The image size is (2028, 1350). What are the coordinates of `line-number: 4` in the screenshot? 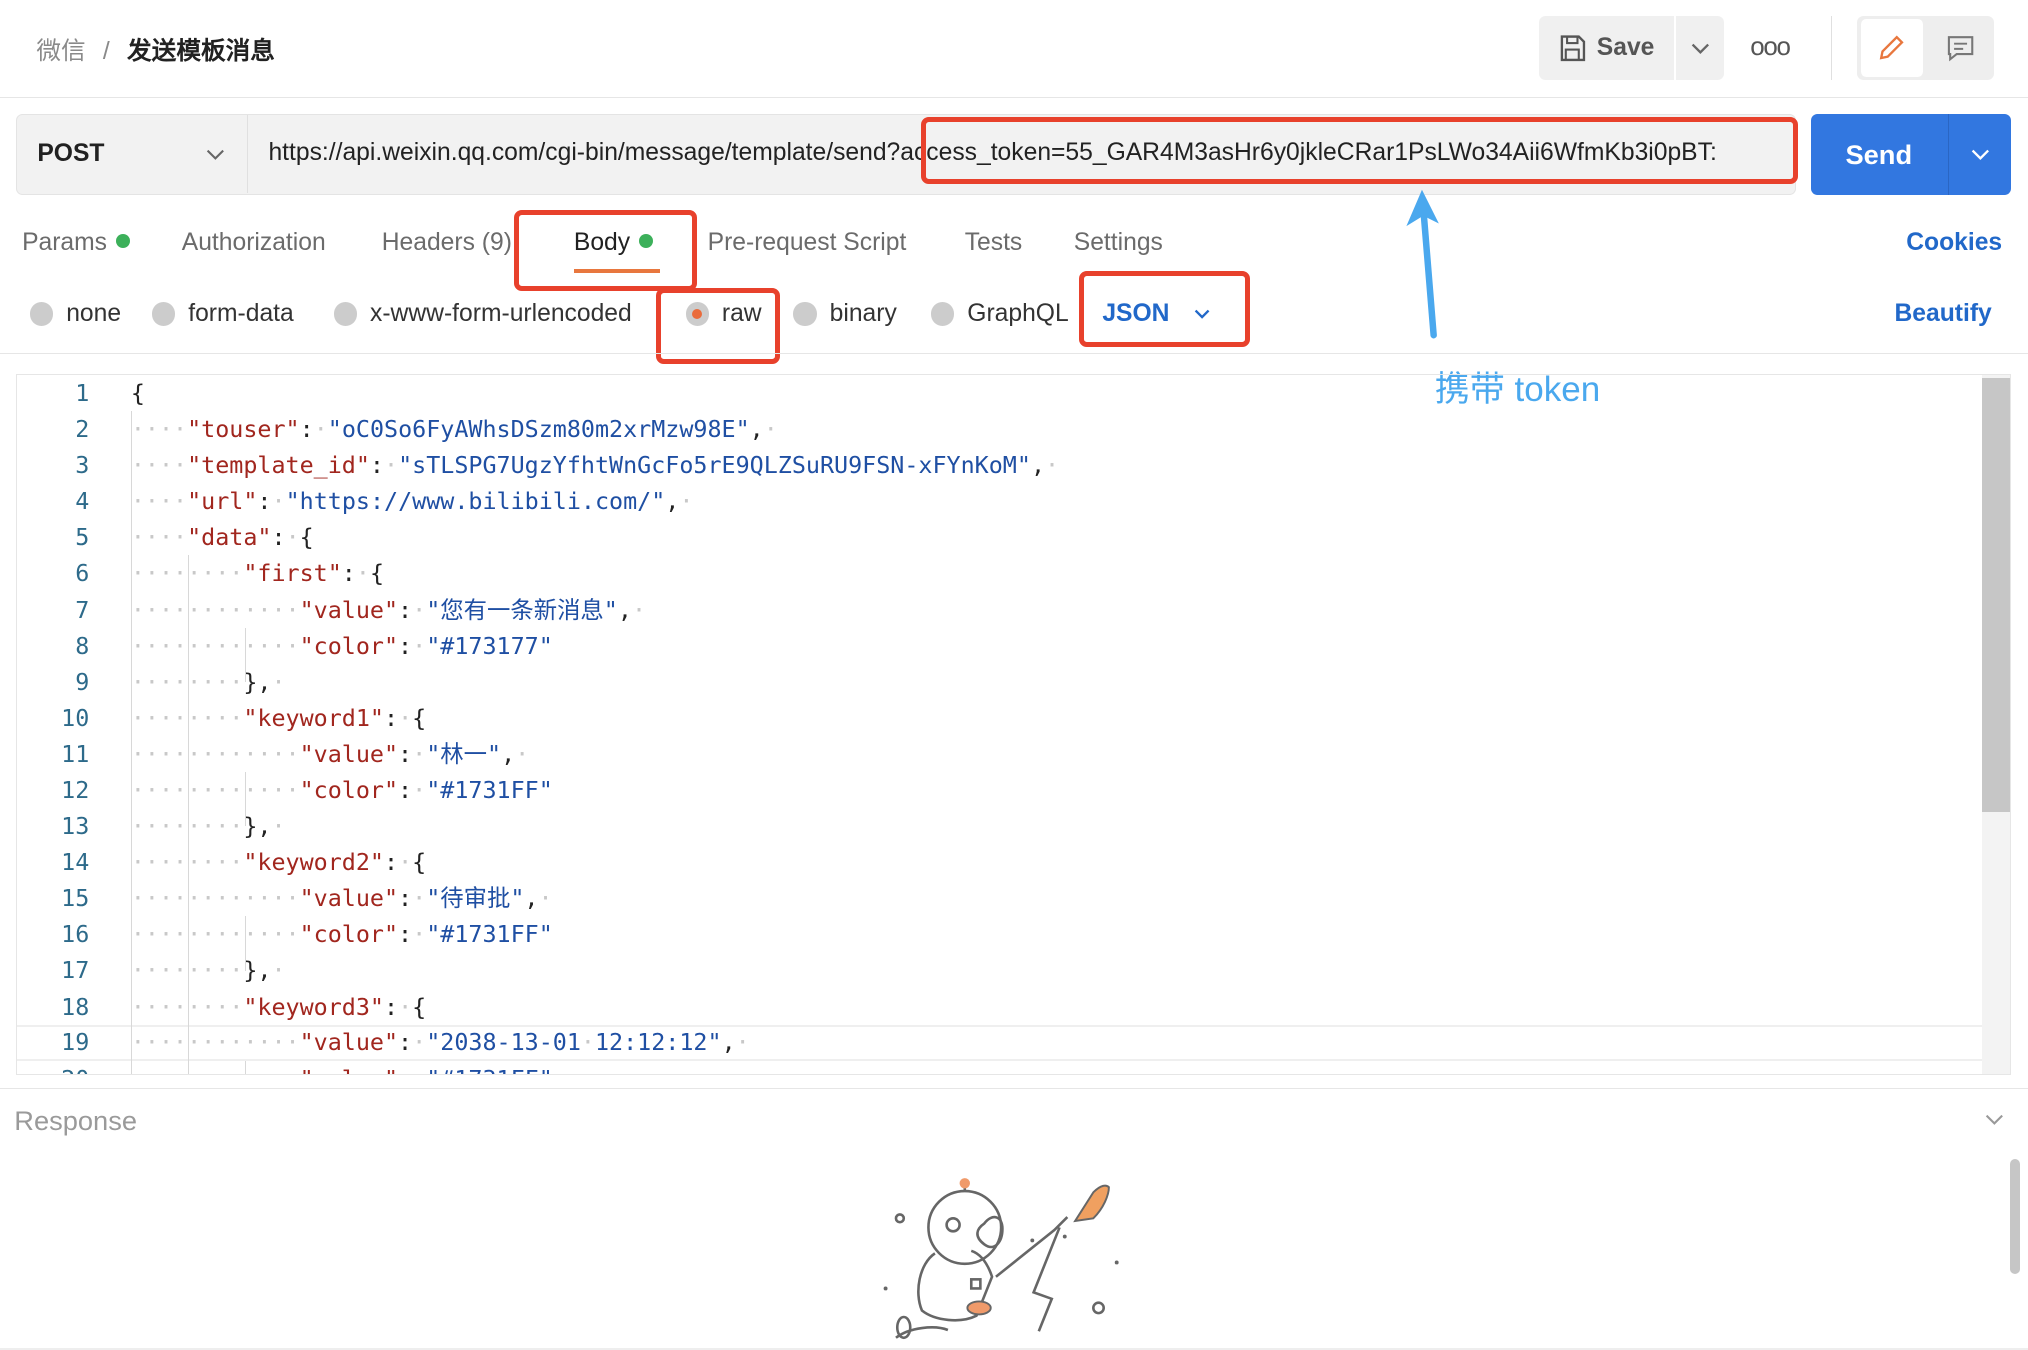 It's located at (82, 501).